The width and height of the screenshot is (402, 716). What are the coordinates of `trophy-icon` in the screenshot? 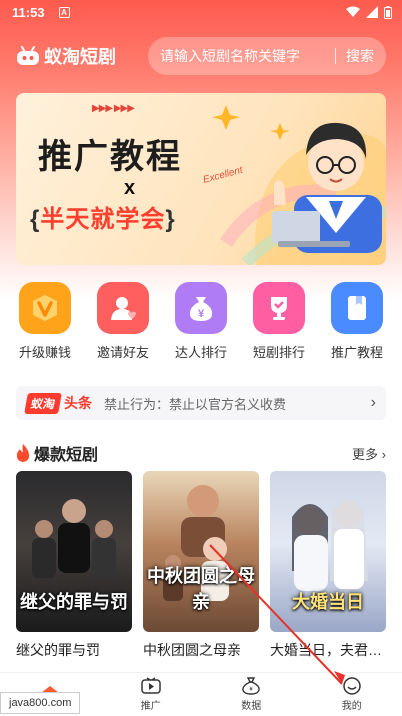 It's located at (279, 308).